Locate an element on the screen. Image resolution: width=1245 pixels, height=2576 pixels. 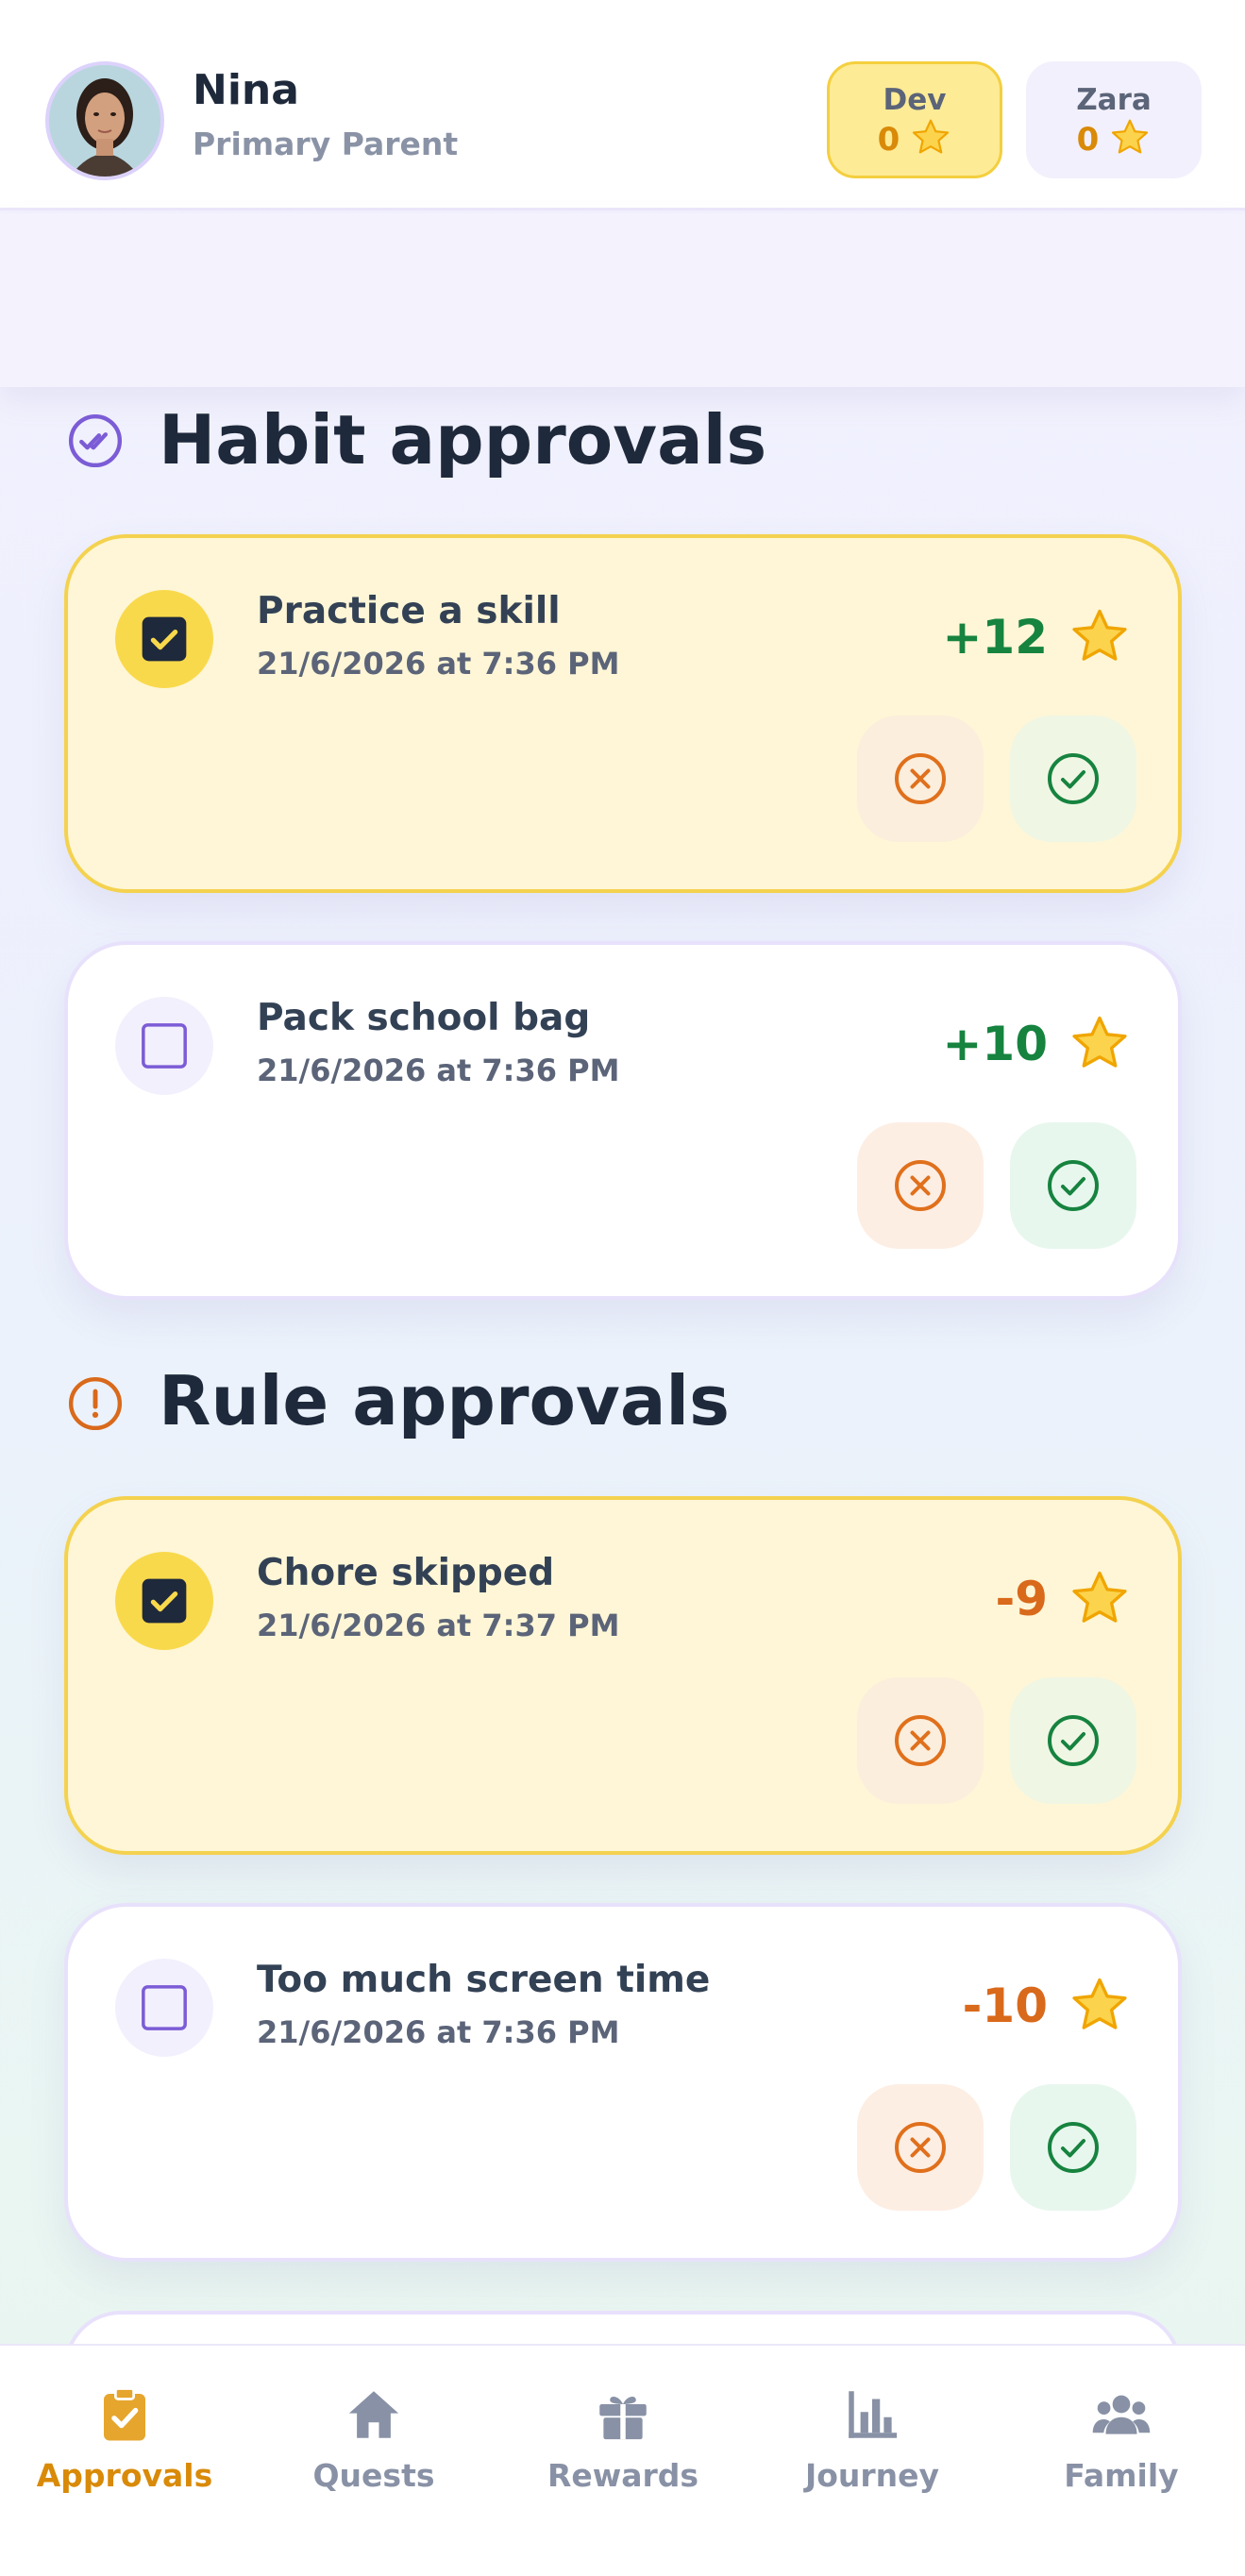
nav-approvals: Approvals is located at coordinates (124, 2449).